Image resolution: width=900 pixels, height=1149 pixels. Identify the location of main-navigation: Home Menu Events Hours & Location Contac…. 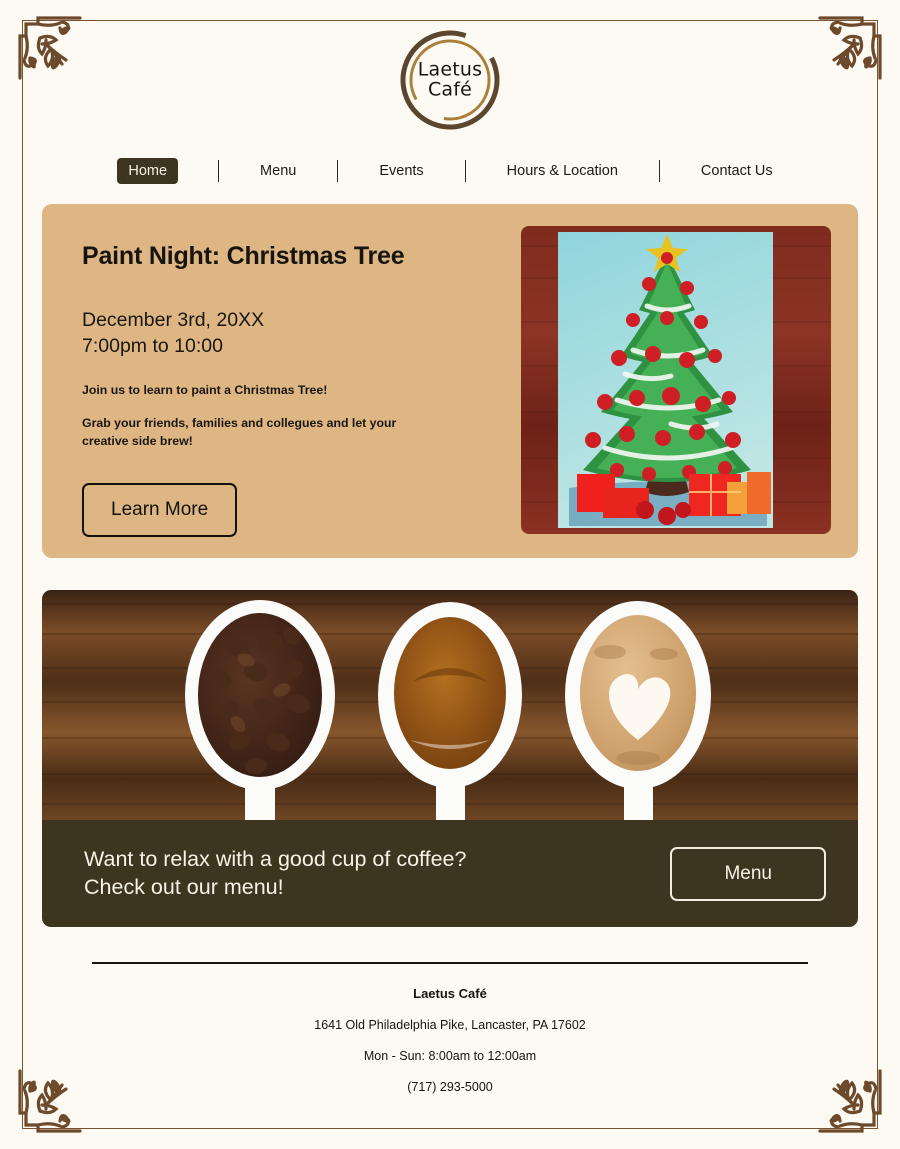
(450, 171).